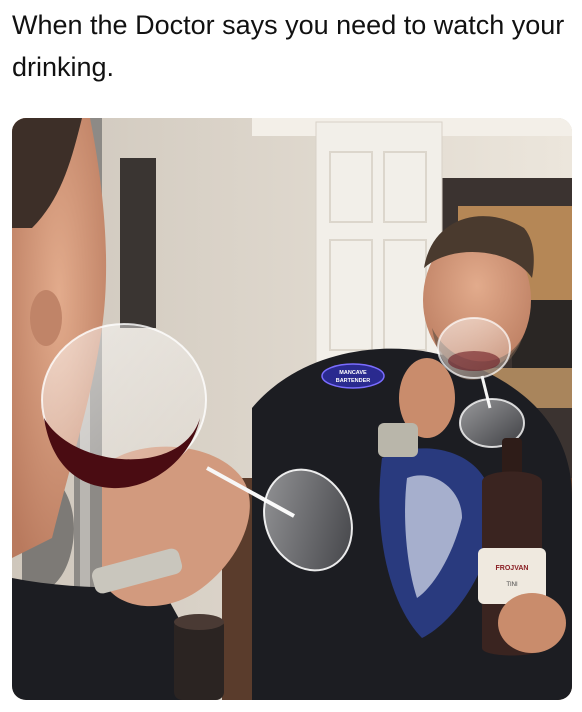 This screenshot has width=582, height=712. I want to click on wall-art, so click(138, 243).